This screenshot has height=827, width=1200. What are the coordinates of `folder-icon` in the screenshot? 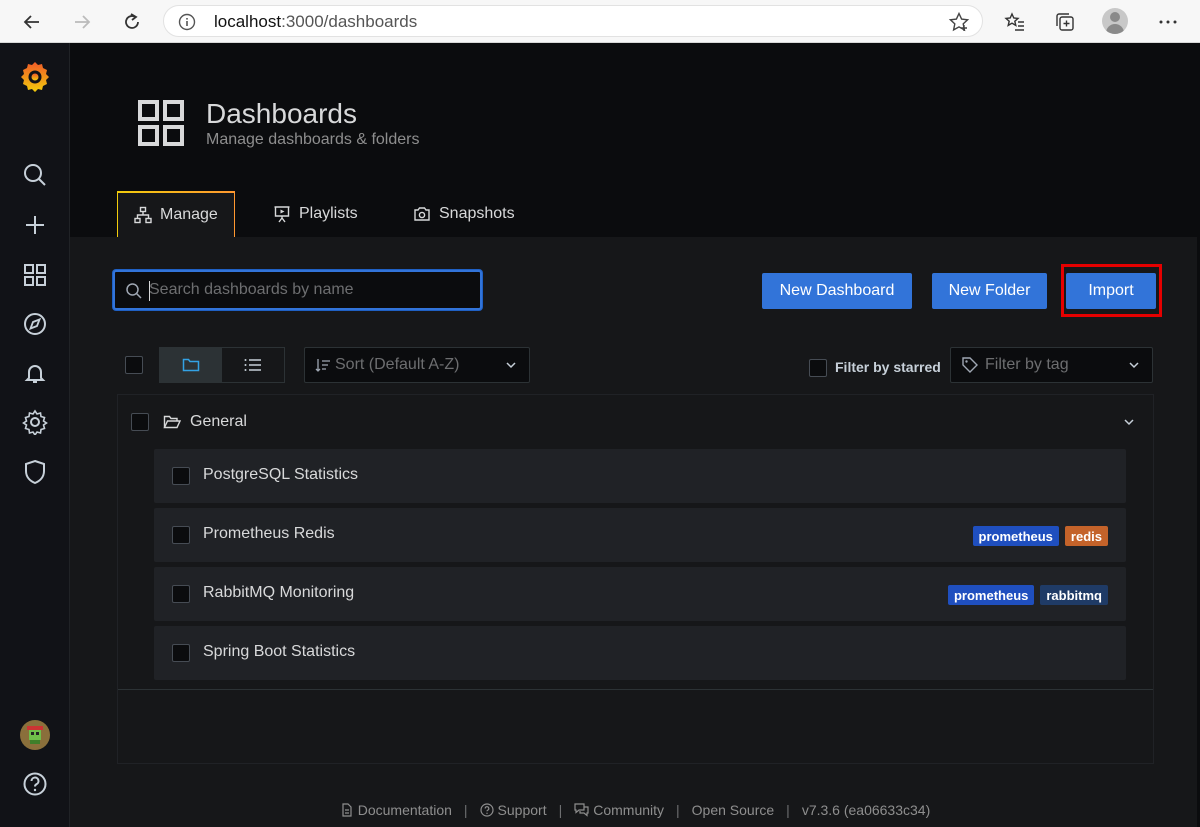 It's located at (191, 365).